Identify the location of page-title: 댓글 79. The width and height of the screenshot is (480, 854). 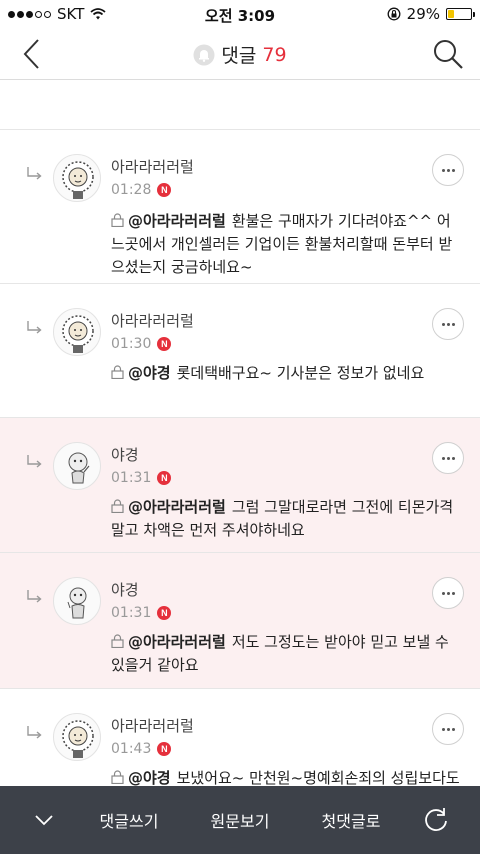
(240, 54).